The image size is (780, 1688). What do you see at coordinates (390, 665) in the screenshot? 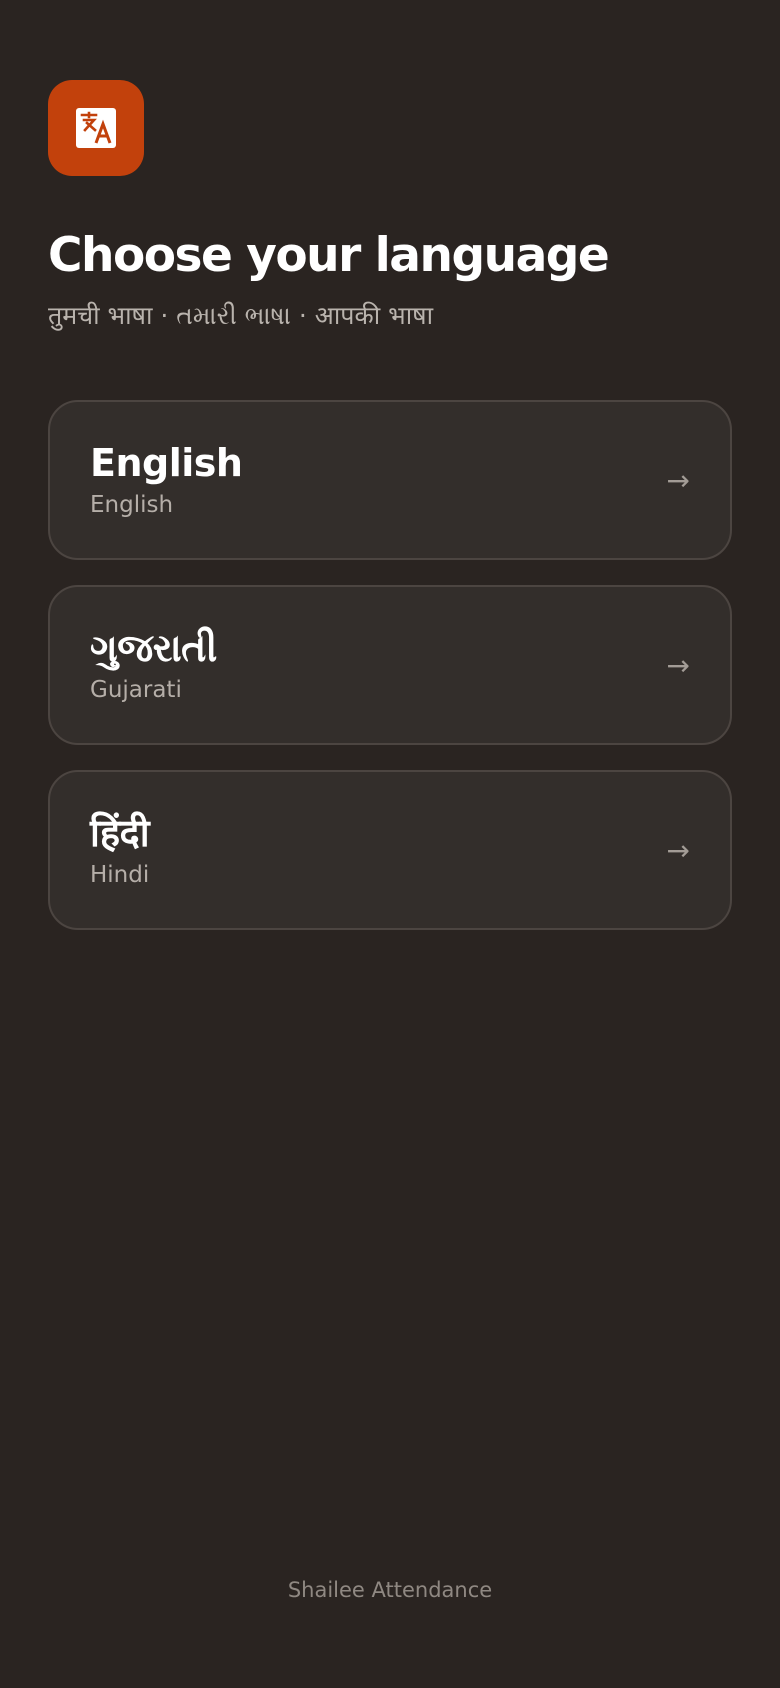
I see `language-option-gujarati: ગુજરાતી Gujarati →` at bounding box center [390, 665].